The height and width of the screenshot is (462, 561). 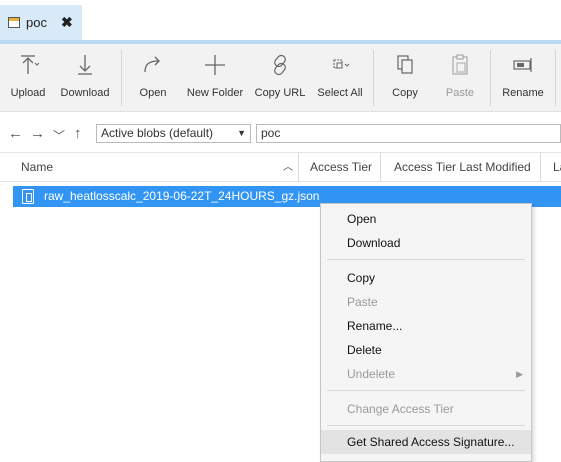 What do you see at coordinates (400, 409) in the screenshot?
I see `menu-item-change-access-tier: Change Access Tier` at bounding box center [400, 409].